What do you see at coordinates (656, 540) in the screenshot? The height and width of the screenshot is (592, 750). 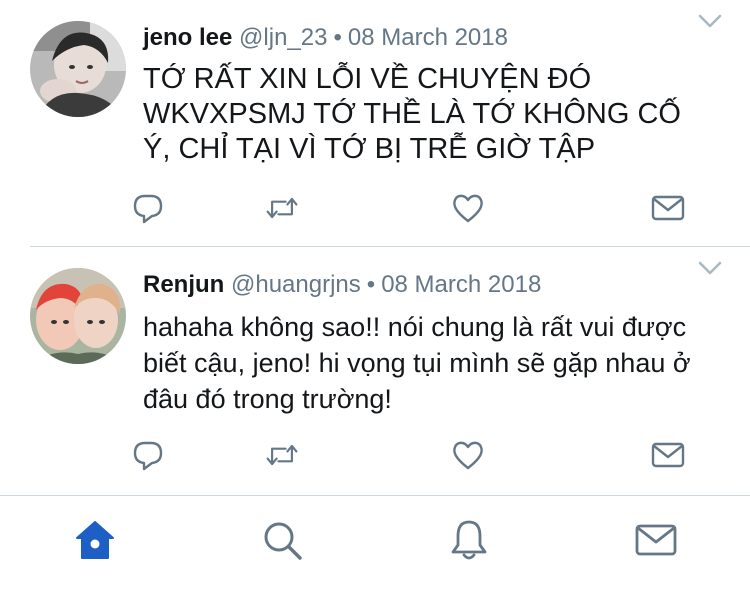 I see `messages-icon` at bounding box center [656, 540].